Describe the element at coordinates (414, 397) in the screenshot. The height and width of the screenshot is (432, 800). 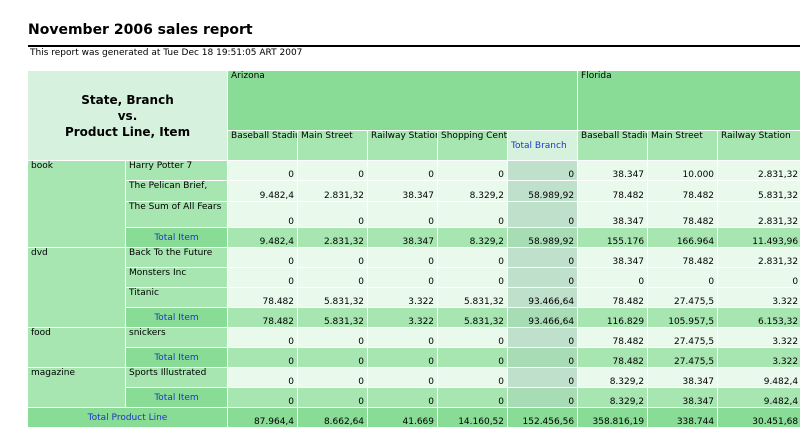
I see `total-item-row: Total Item 0 0 0 0 0 8.329,2 38.347 9.482,4` at that location.